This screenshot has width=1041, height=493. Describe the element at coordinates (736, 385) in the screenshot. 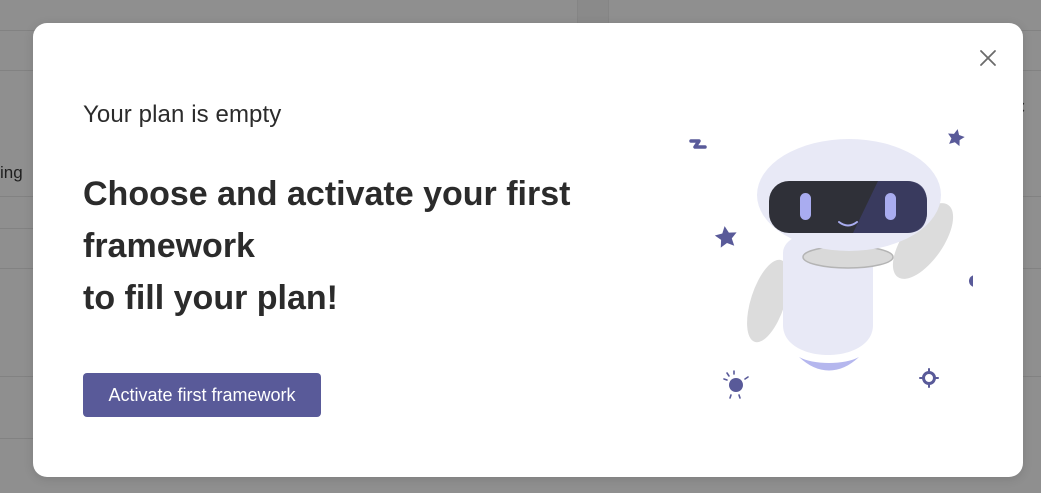

I see `planet-icon` at that location.